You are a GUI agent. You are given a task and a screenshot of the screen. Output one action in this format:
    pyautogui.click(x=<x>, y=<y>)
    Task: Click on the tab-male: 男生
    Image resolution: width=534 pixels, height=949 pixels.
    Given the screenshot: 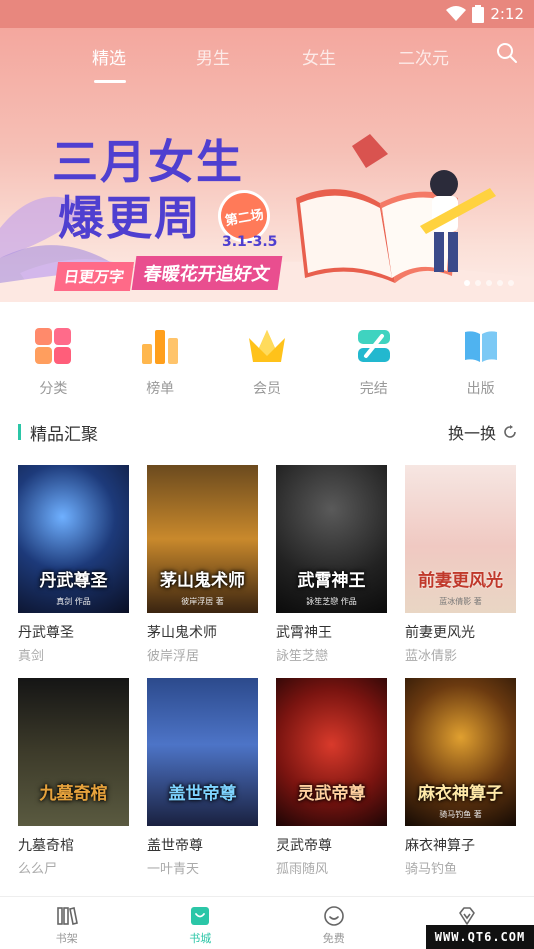 What is the action you would take?
    pyautogui.click(x=213, y=56)
    